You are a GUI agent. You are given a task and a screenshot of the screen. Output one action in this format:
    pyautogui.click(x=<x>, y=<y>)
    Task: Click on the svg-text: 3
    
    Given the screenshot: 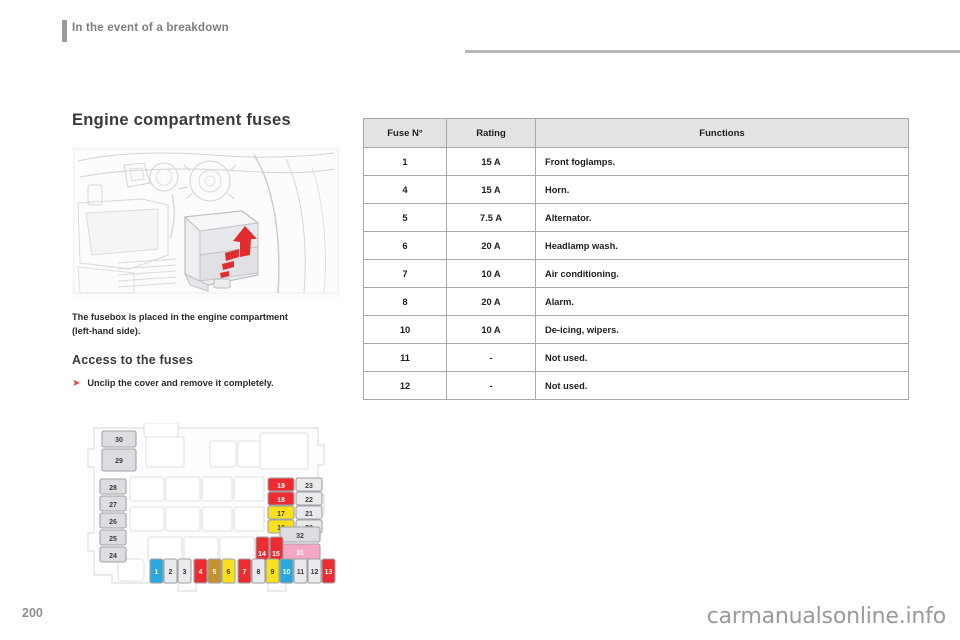 What is the action you would take?
    pyautogui.click(x=185, y=572)
    